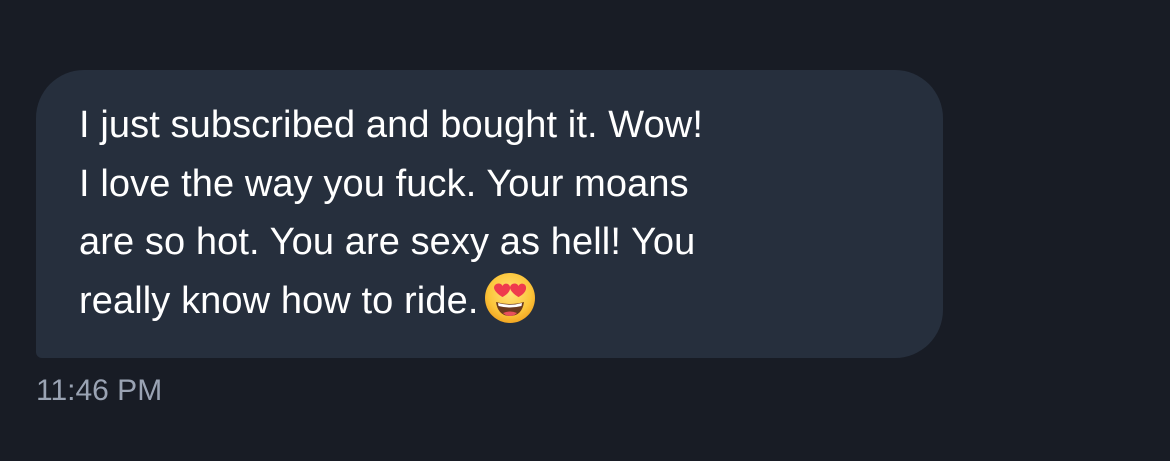 This screenshot has height=461, width=1170. I want to click on message-line: I love the way you fuck. Your moans, so click(384, 183).